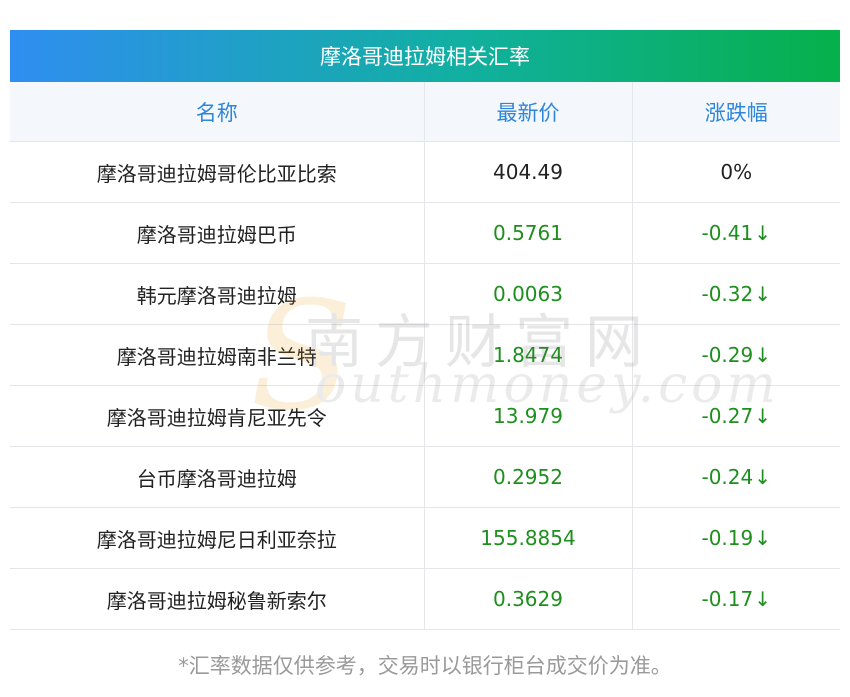  I want to click on change-percent: -0.29↓, so click(735, 355).